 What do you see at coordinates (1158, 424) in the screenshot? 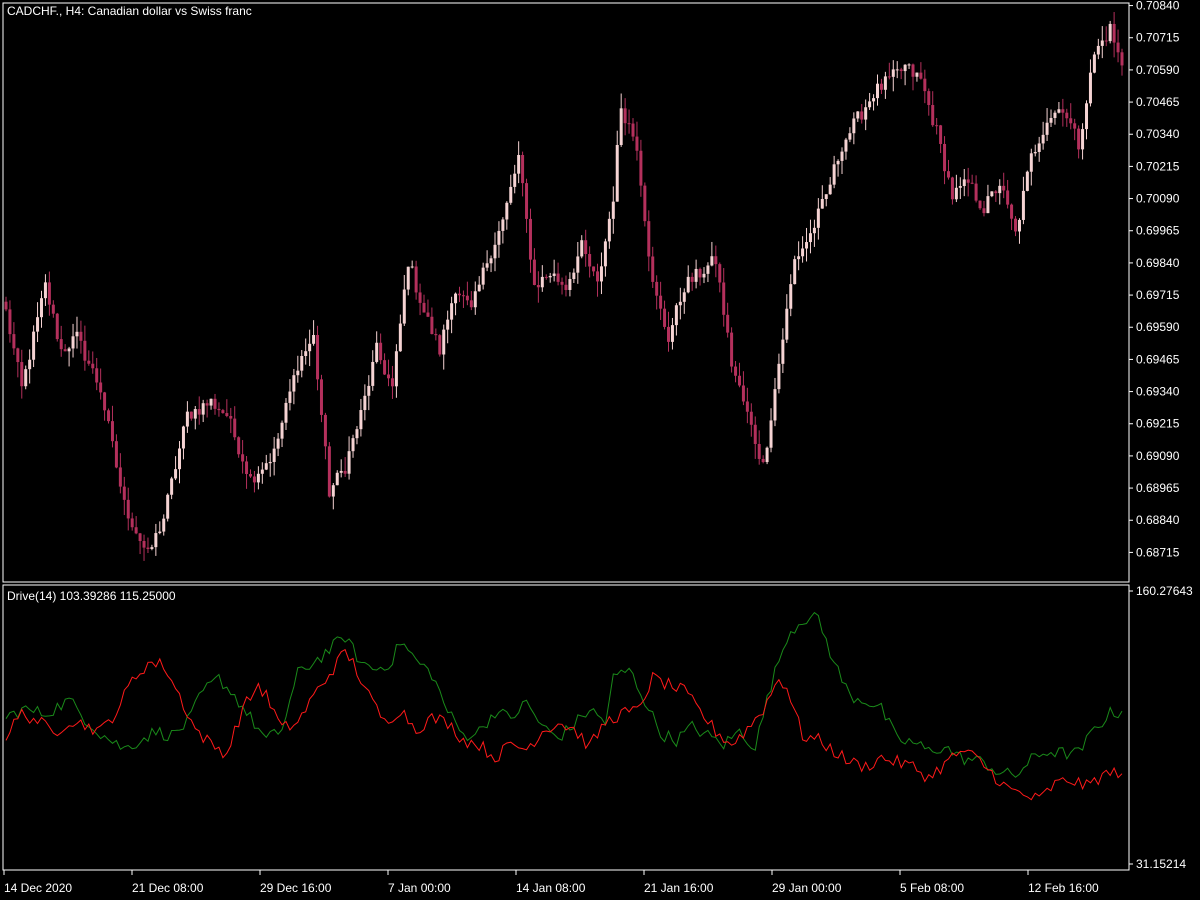
I see `price-axis-label: 0.69215` at bounding box center [1158, 424].